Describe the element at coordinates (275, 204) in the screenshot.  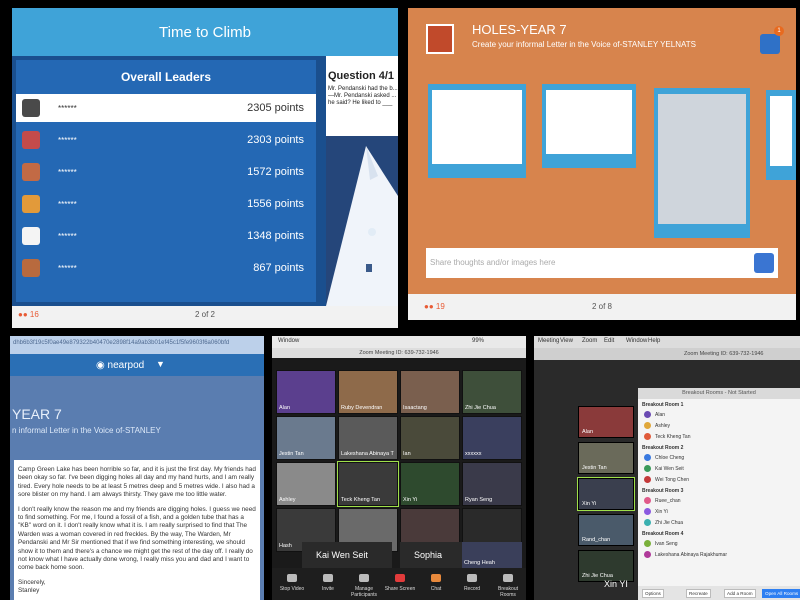
I see `leader-points: 1556 points` at that location.